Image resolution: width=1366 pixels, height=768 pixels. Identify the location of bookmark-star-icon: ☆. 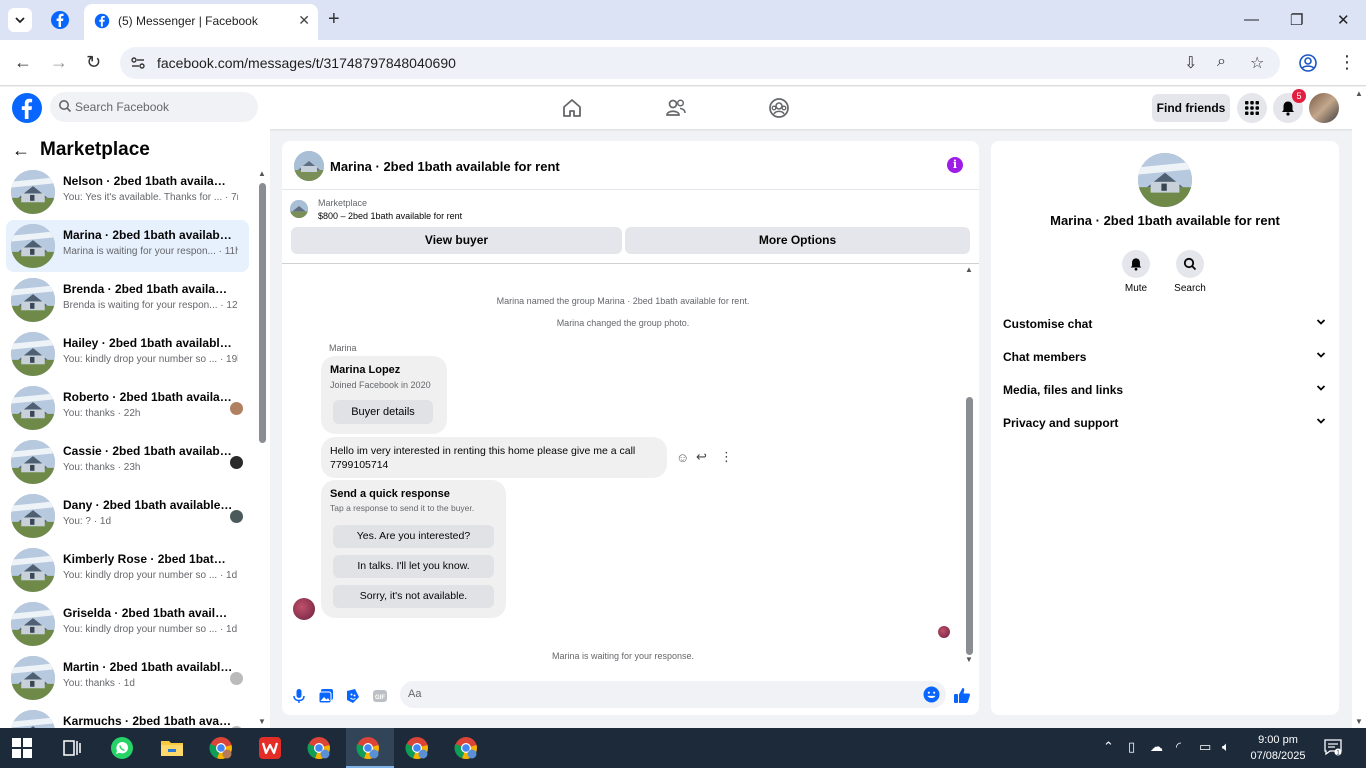
(1257, 63).